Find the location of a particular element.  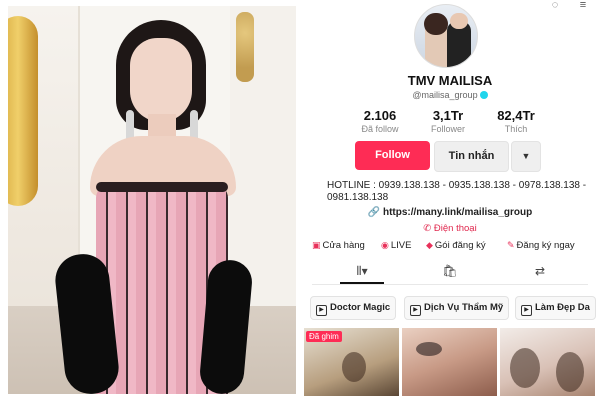

active-tab-indicator is located at coordinates (362, 283).